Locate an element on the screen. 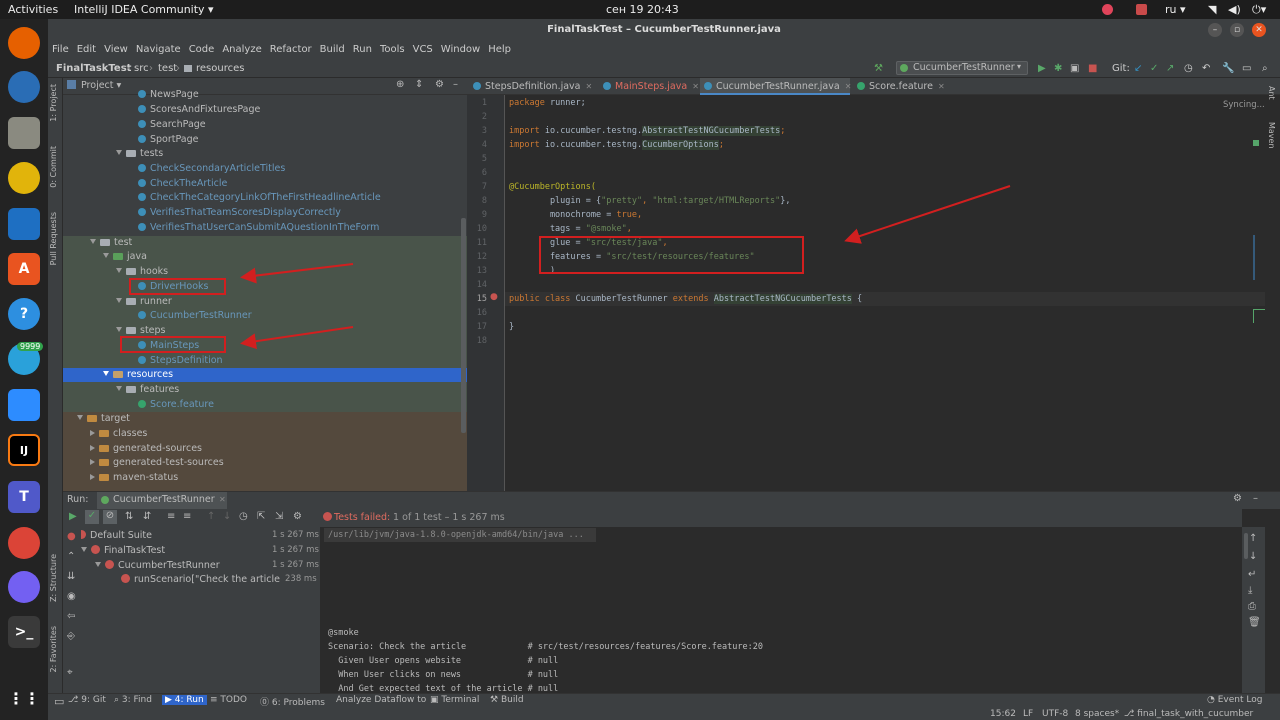  breadcrumb-test: test is located at coordinates (167, 68).